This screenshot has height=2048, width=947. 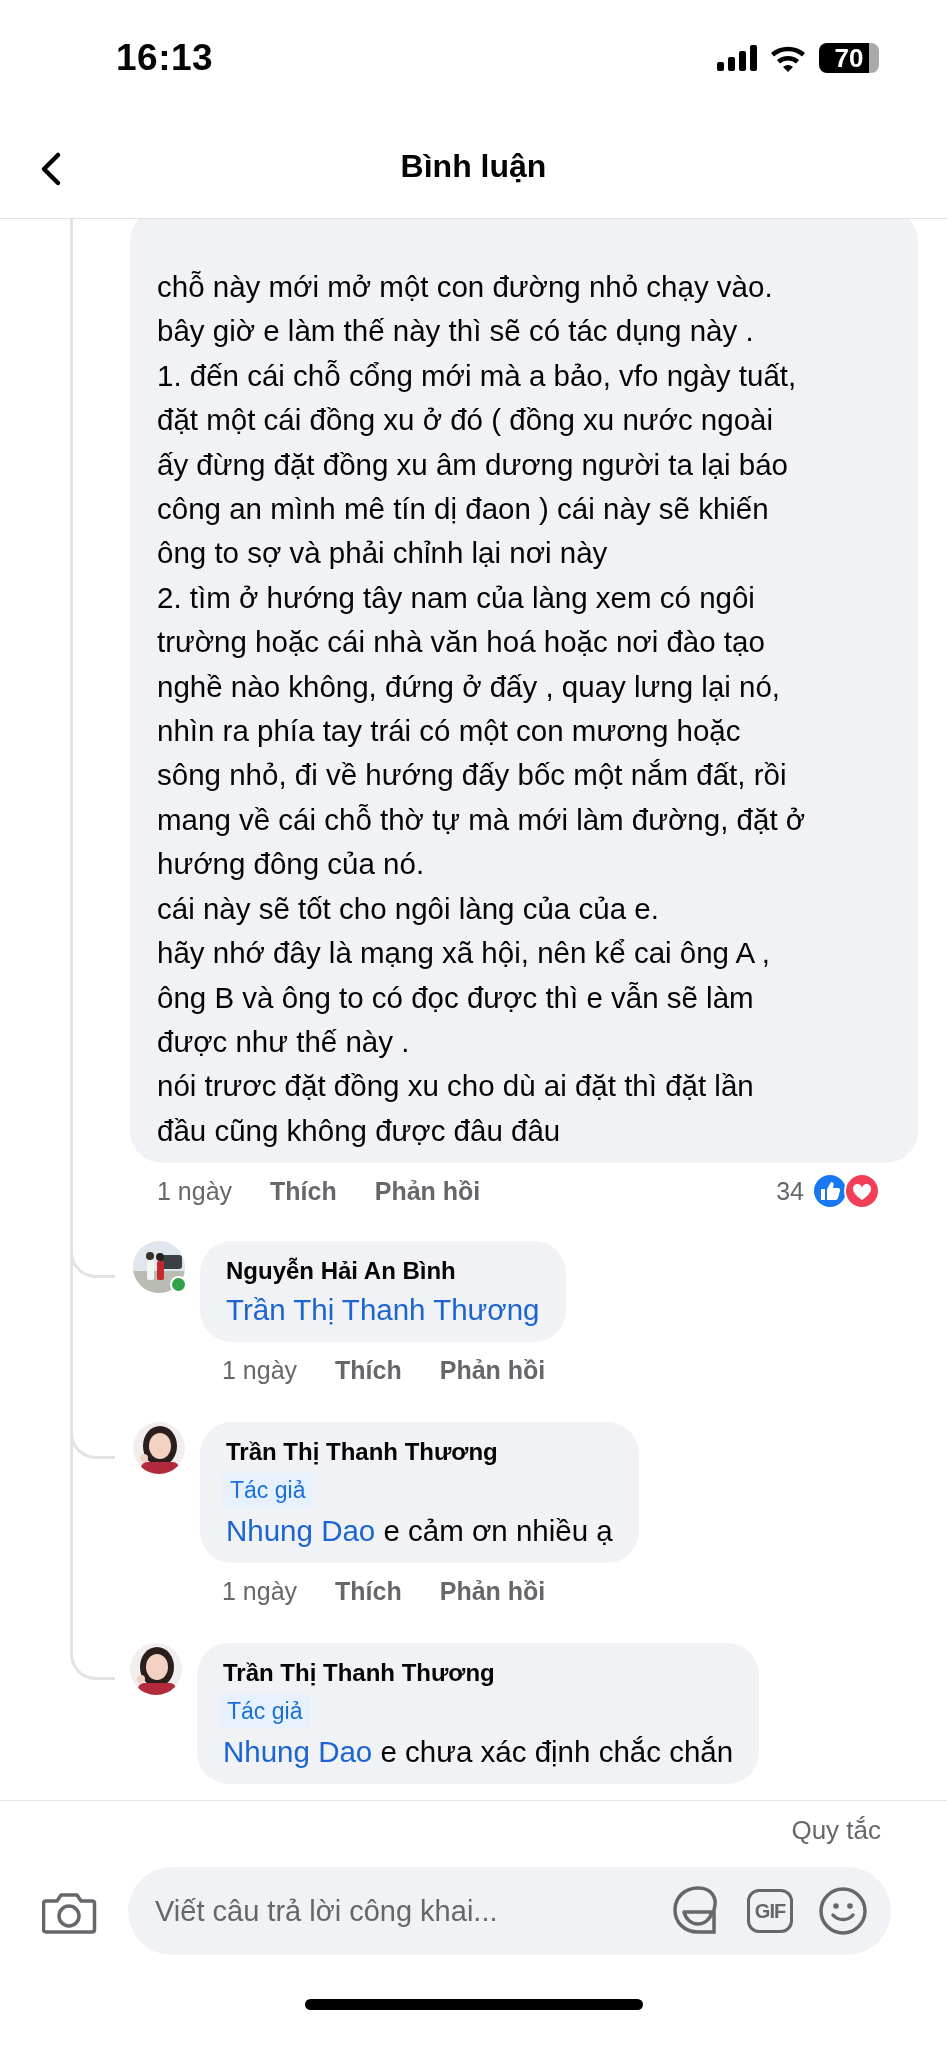 What do you see at coordinates (830, 1191) in the screenshot?
I see `like-reaction-icon` at bounding box center [830, 1191].